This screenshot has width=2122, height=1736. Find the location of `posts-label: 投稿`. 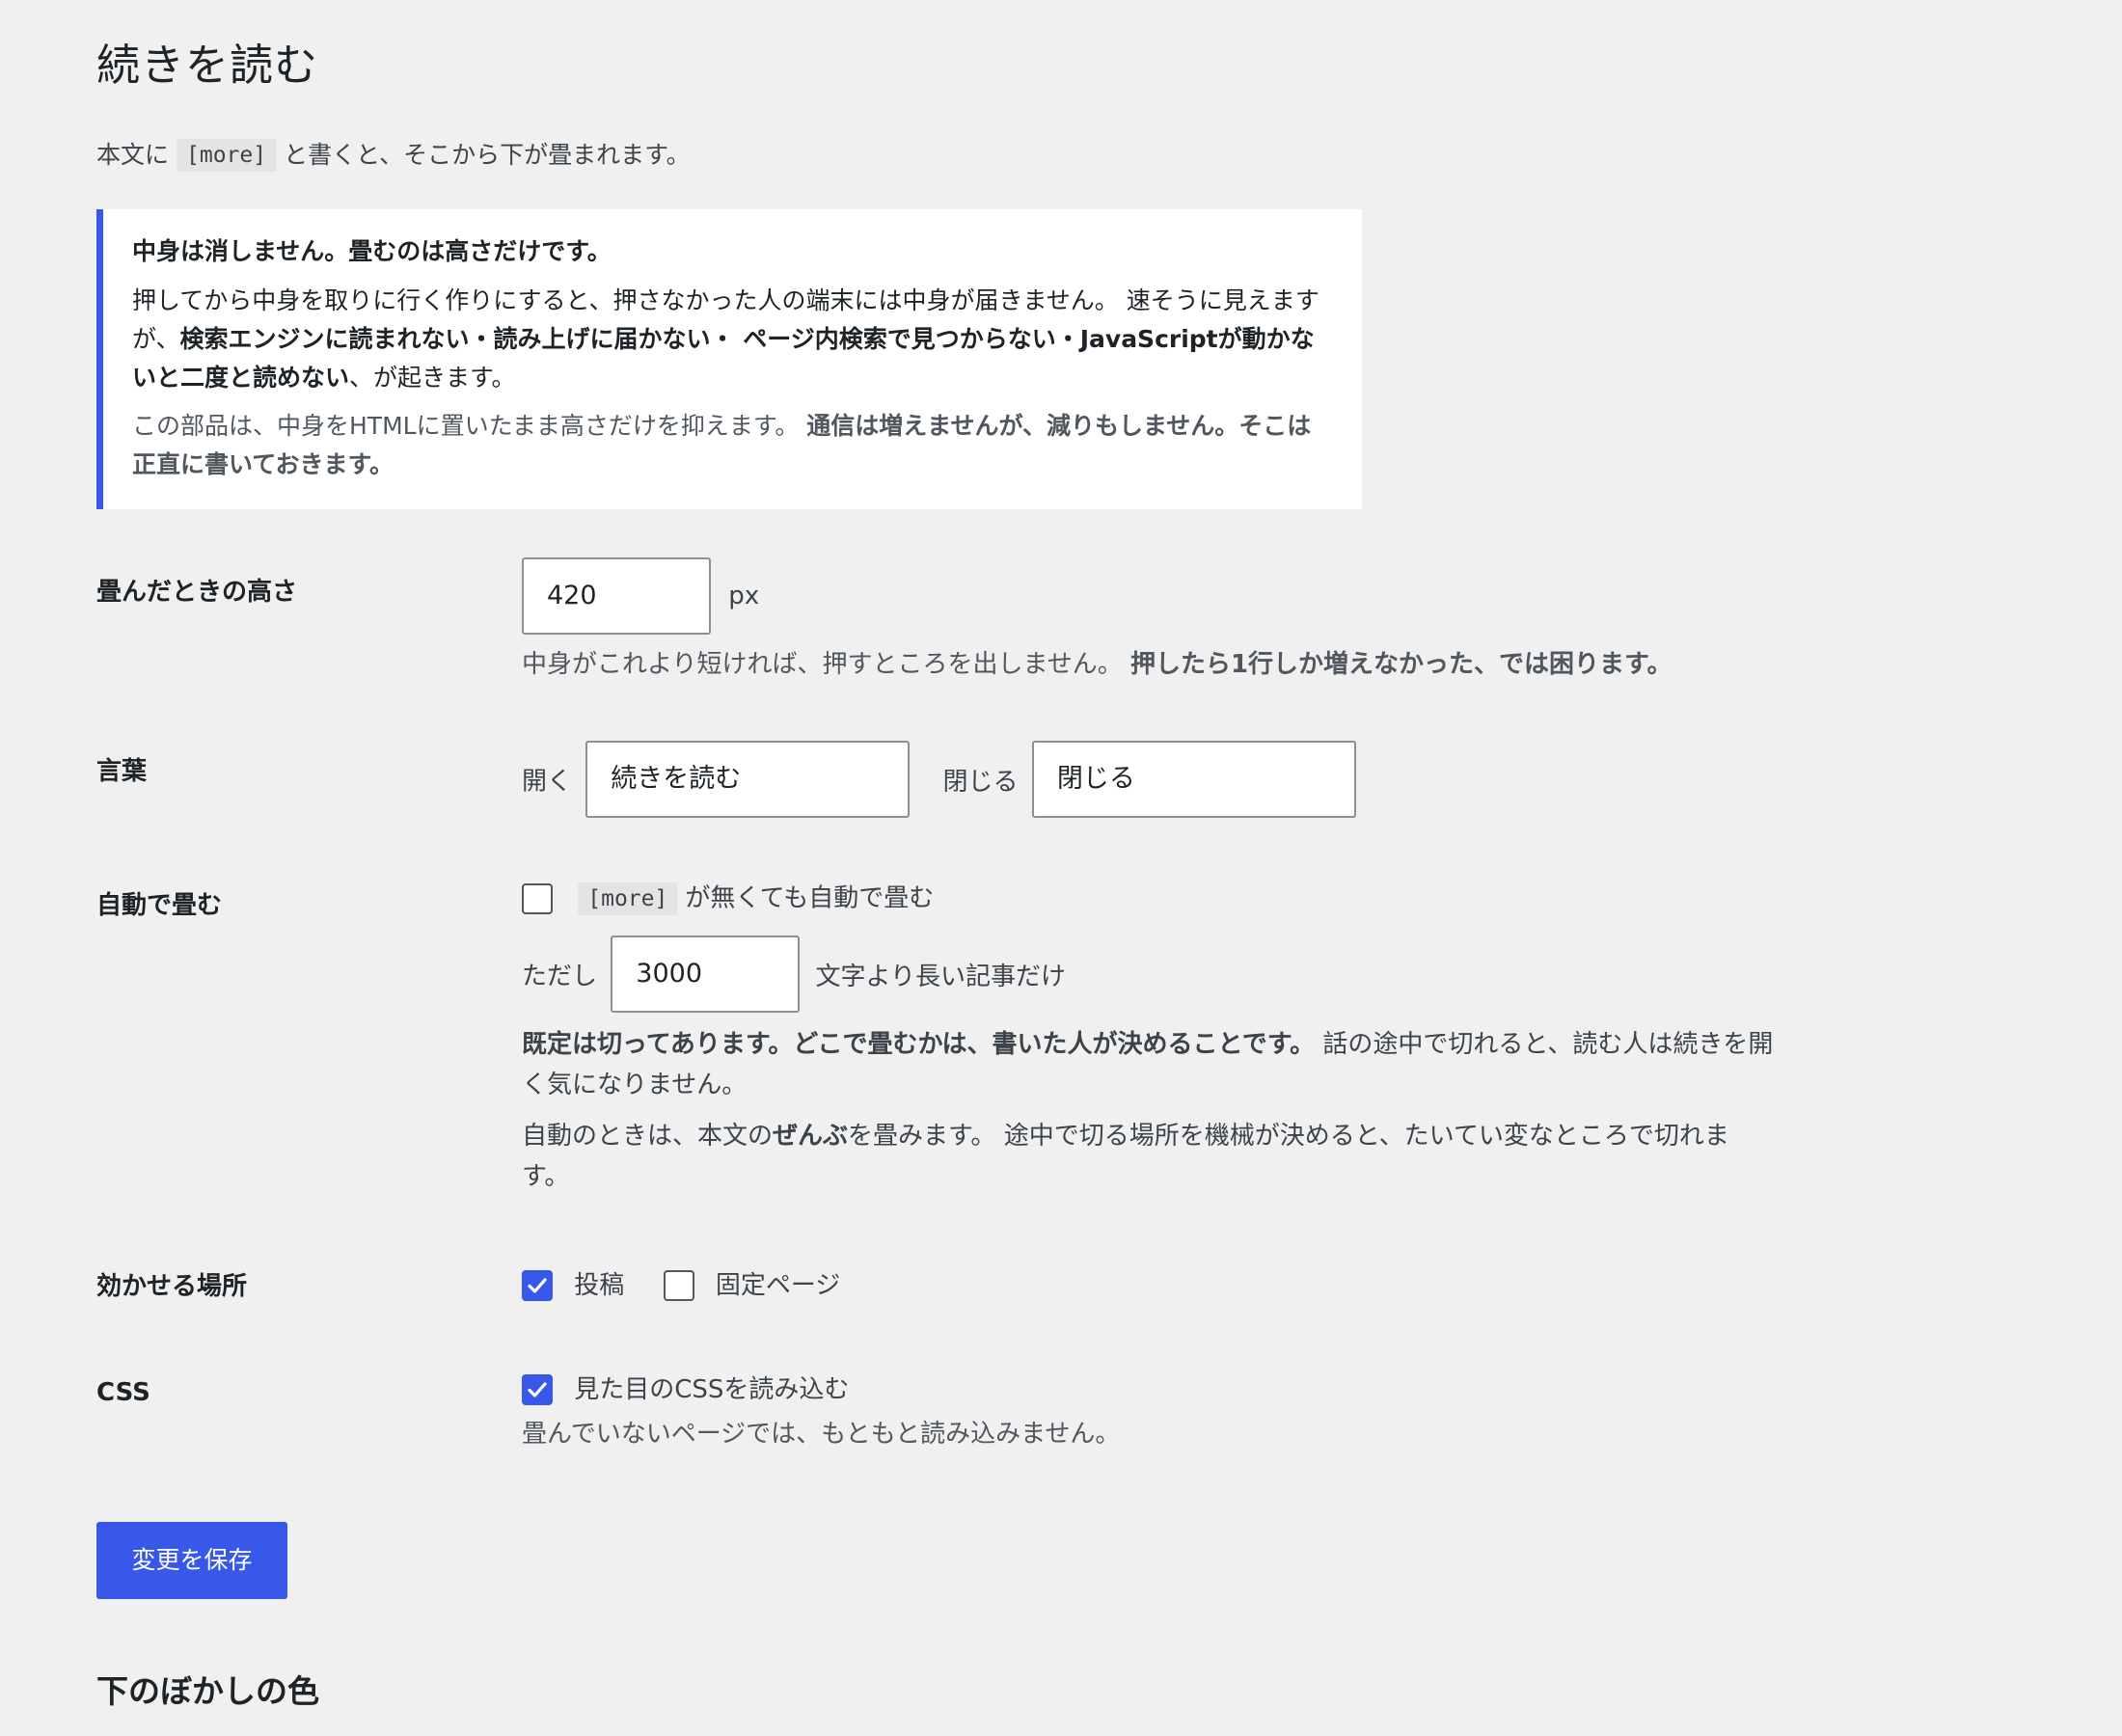

posts-label: 投稿 is located at coordinates (600, 1285).